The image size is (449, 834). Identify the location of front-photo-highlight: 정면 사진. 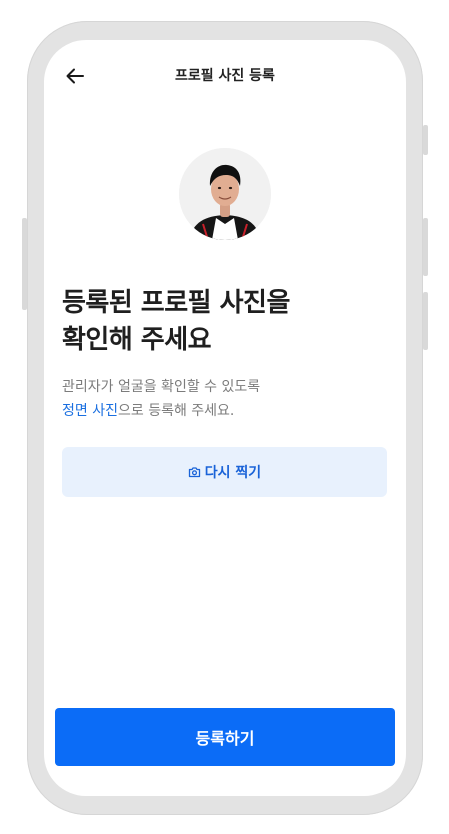
(90, 411).